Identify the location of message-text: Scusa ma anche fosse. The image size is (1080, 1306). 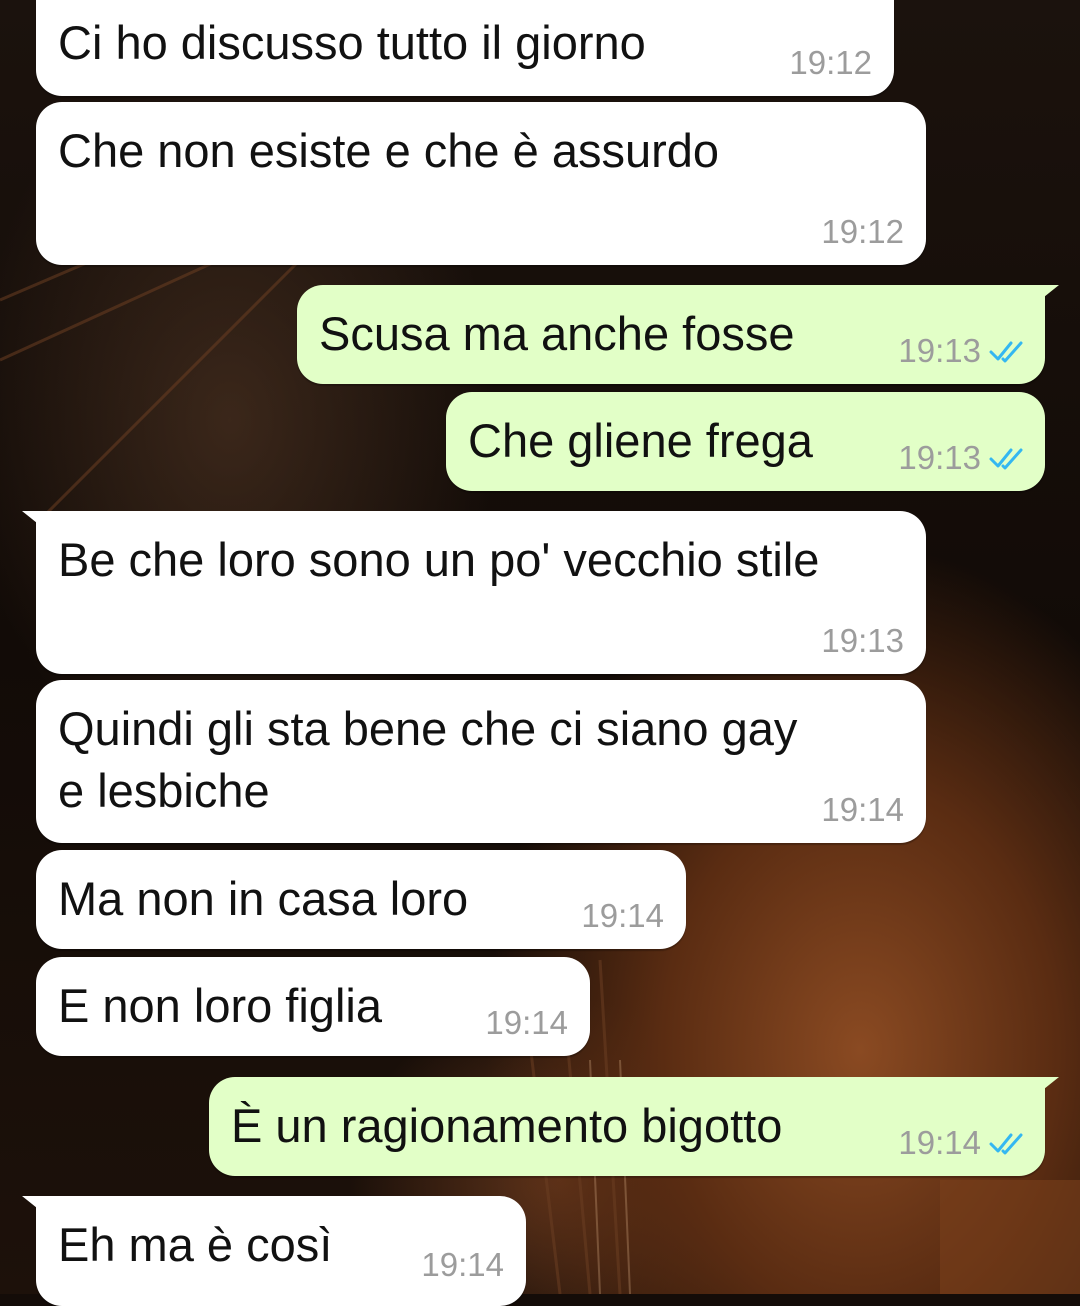
(557, 333).